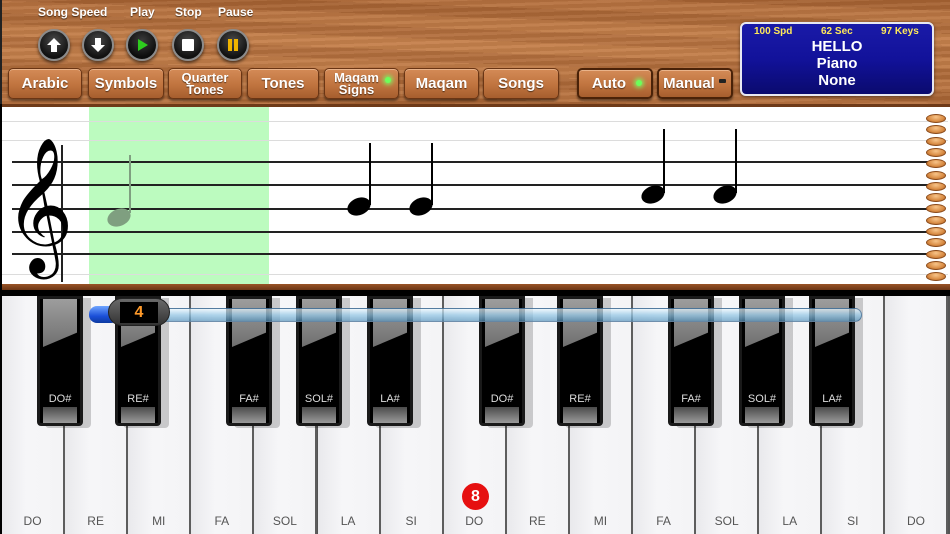 This screenshot has height=534, width=950. What do you see at coordinates (537, 521) in the screenshot?
I see `white-key-label: RE` at bounding box center [537, 521].